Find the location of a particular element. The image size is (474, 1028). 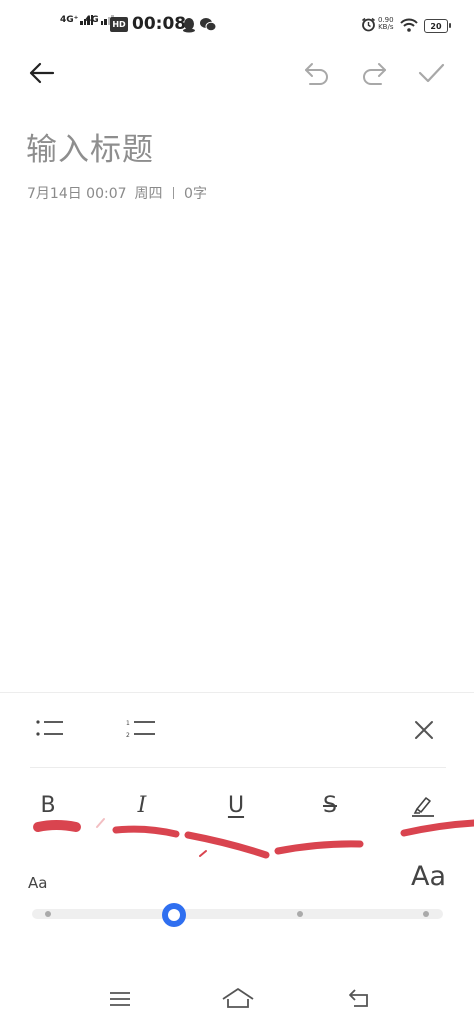

back-nav-icon is located at coordinates (361, 998).